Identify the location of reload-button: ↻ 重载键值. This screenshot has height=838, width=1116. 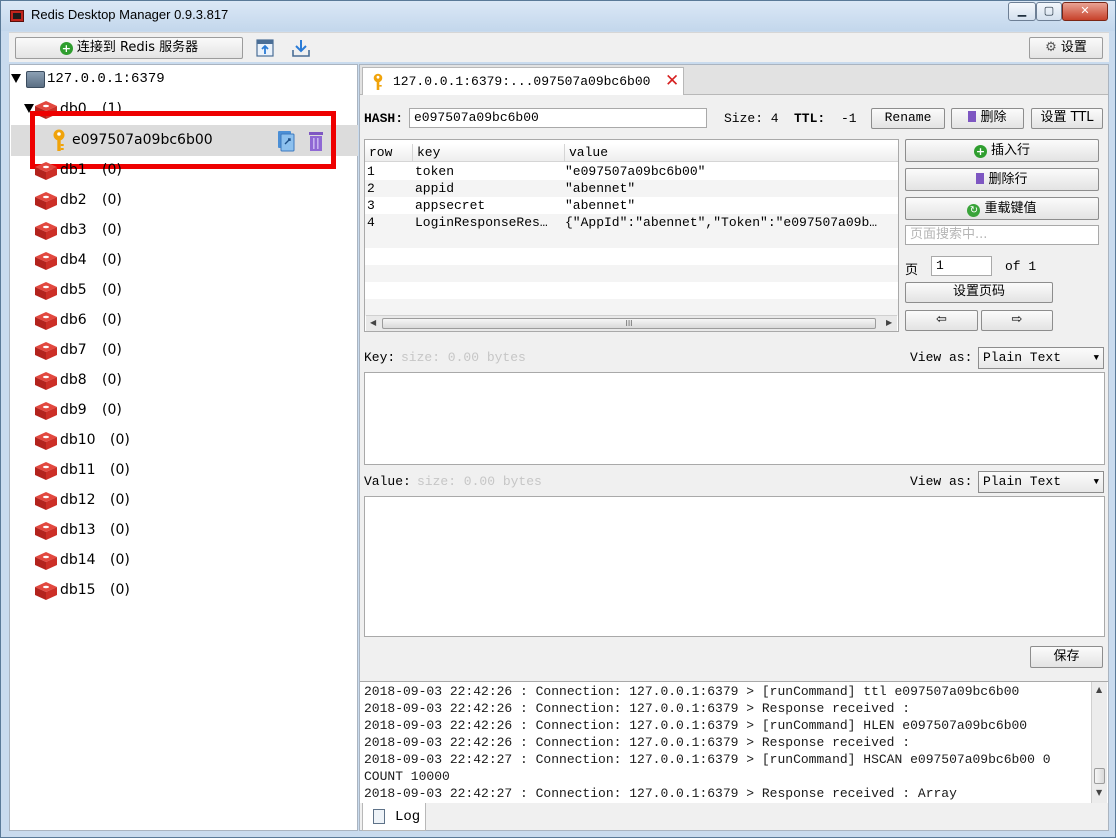
(1002, 208).